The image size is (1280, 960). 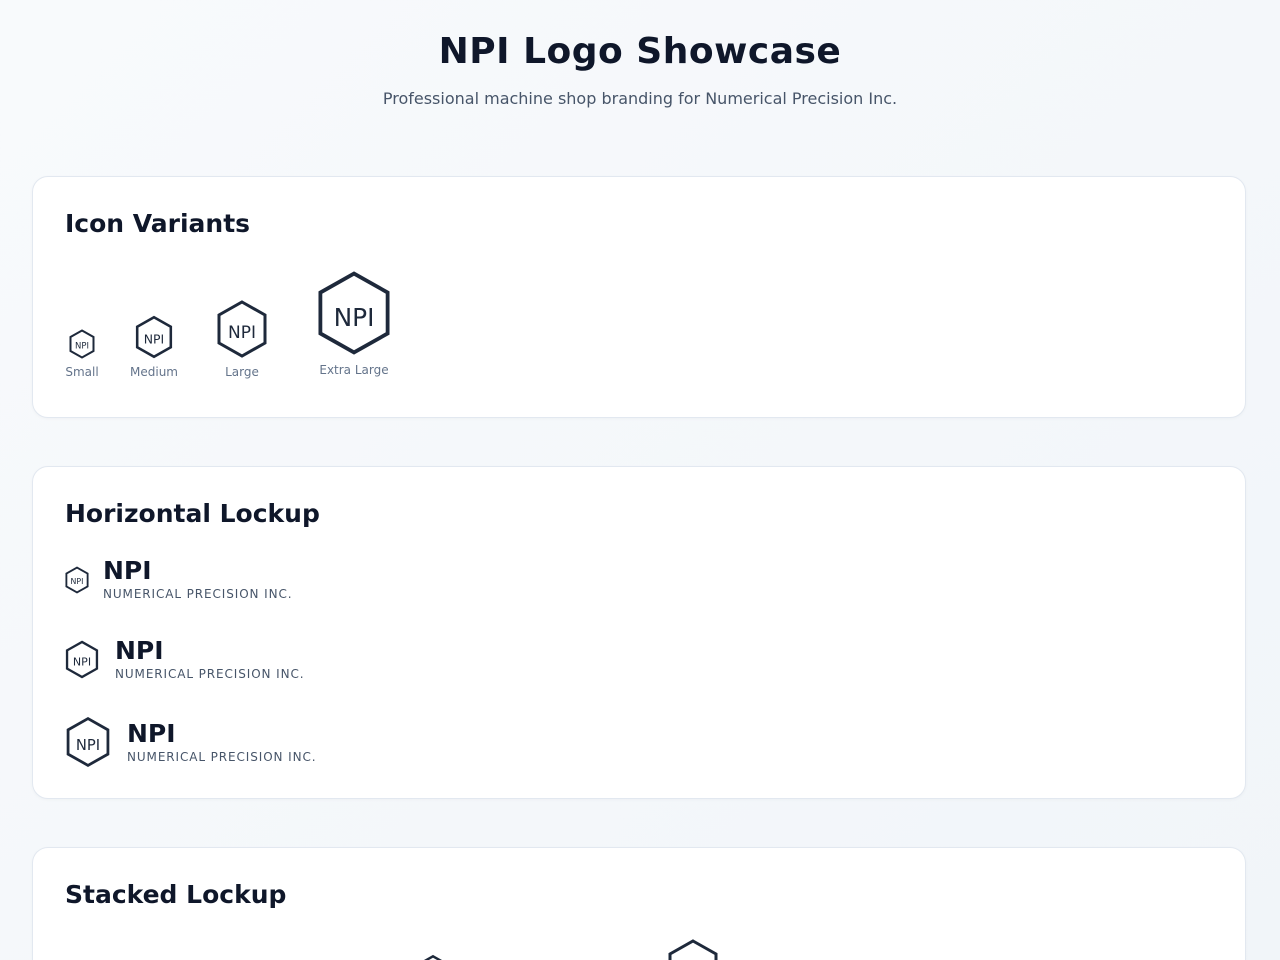 I want to click on variant-label: Small, so click(x=82, y=372).